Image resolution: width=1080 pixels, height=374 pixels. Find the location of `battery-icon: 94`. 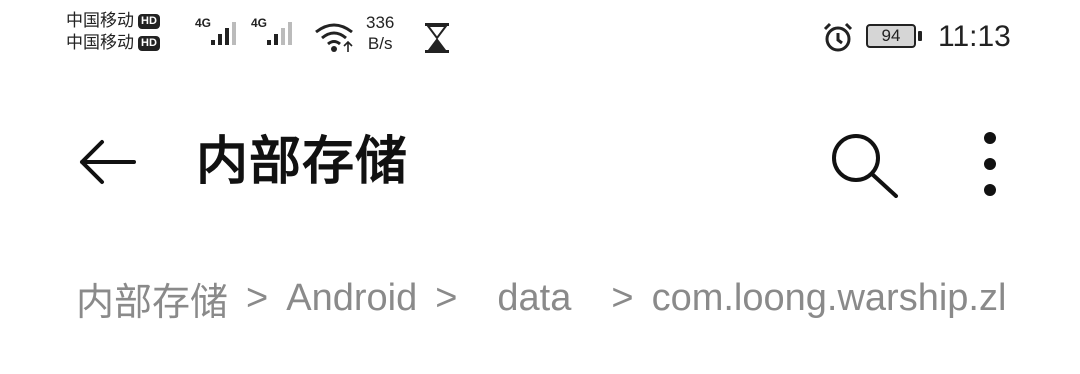

battery-icon: 94 is located at coordinates (894, 36).